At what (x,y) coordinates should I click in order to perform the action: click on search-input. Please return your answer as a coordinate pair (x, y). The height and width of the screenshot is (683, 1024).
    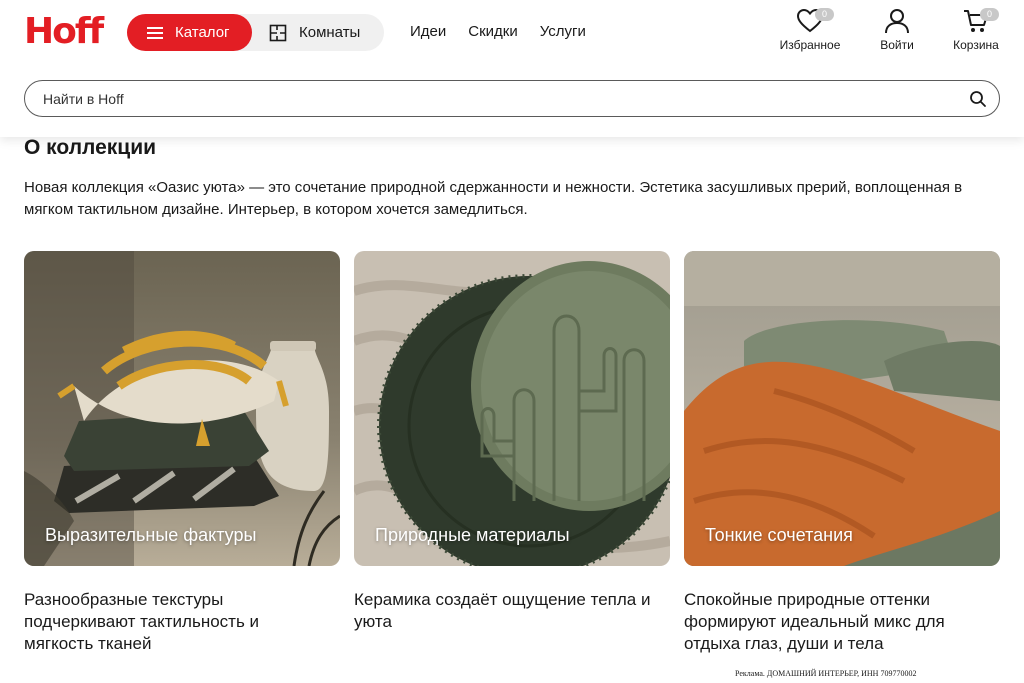
    Looking at the image, I should click on (493, 98).